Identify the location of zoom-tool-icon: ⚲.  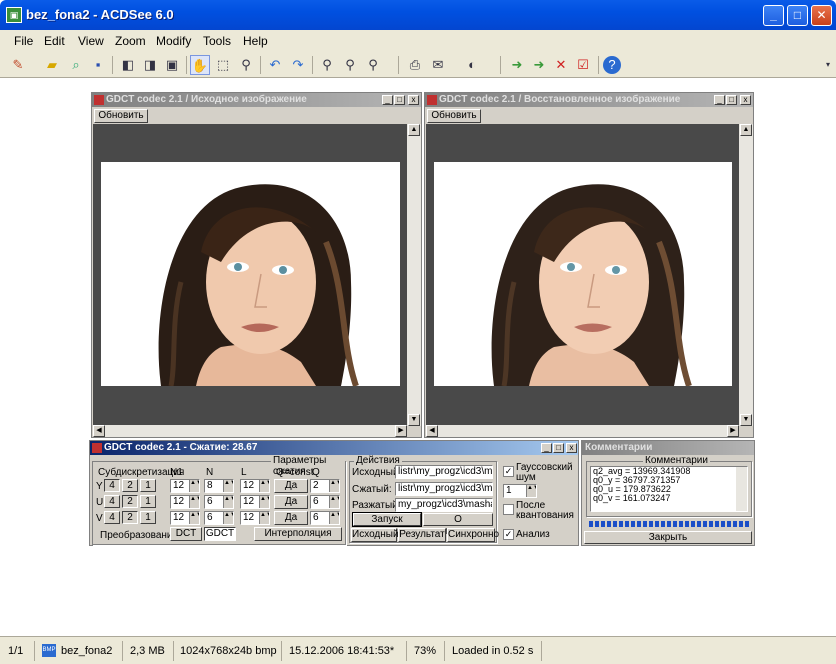
(246, 65).